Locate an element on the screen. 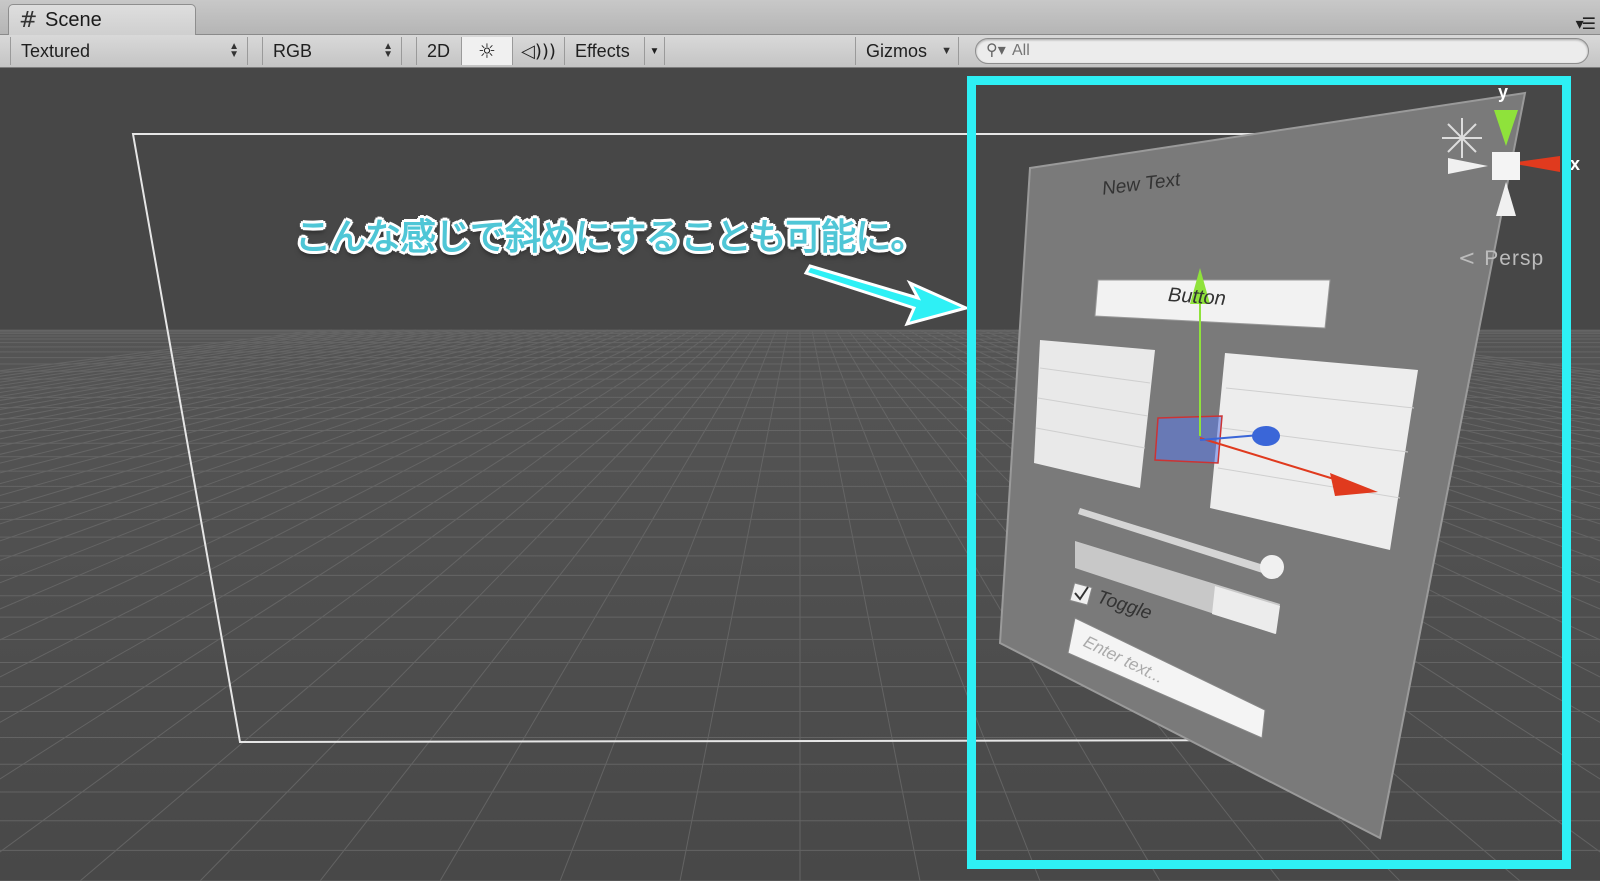 This screenshot has height=881, width=1600. effects-button: Effects is located at coordinates (605, 51).